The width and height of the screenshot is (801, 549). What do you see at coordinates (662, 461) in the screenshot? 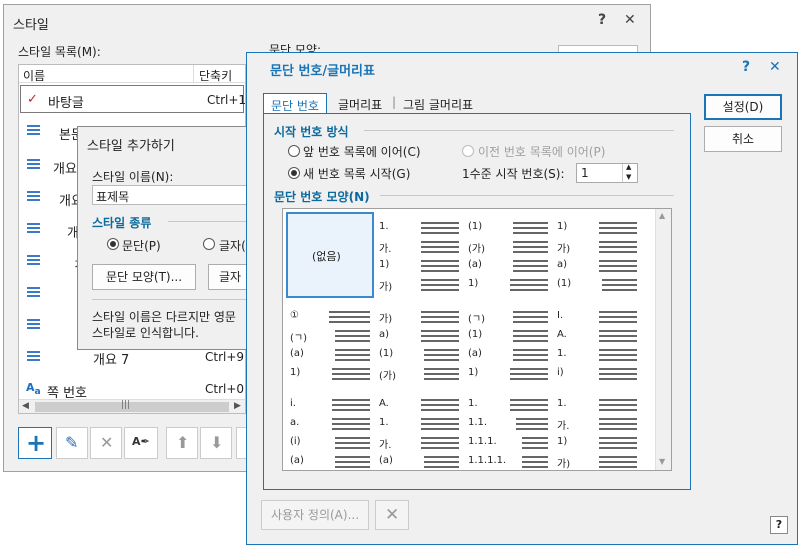
I see `scroll-down-arrow-icon: ▼` at bounding box center [662, 461].